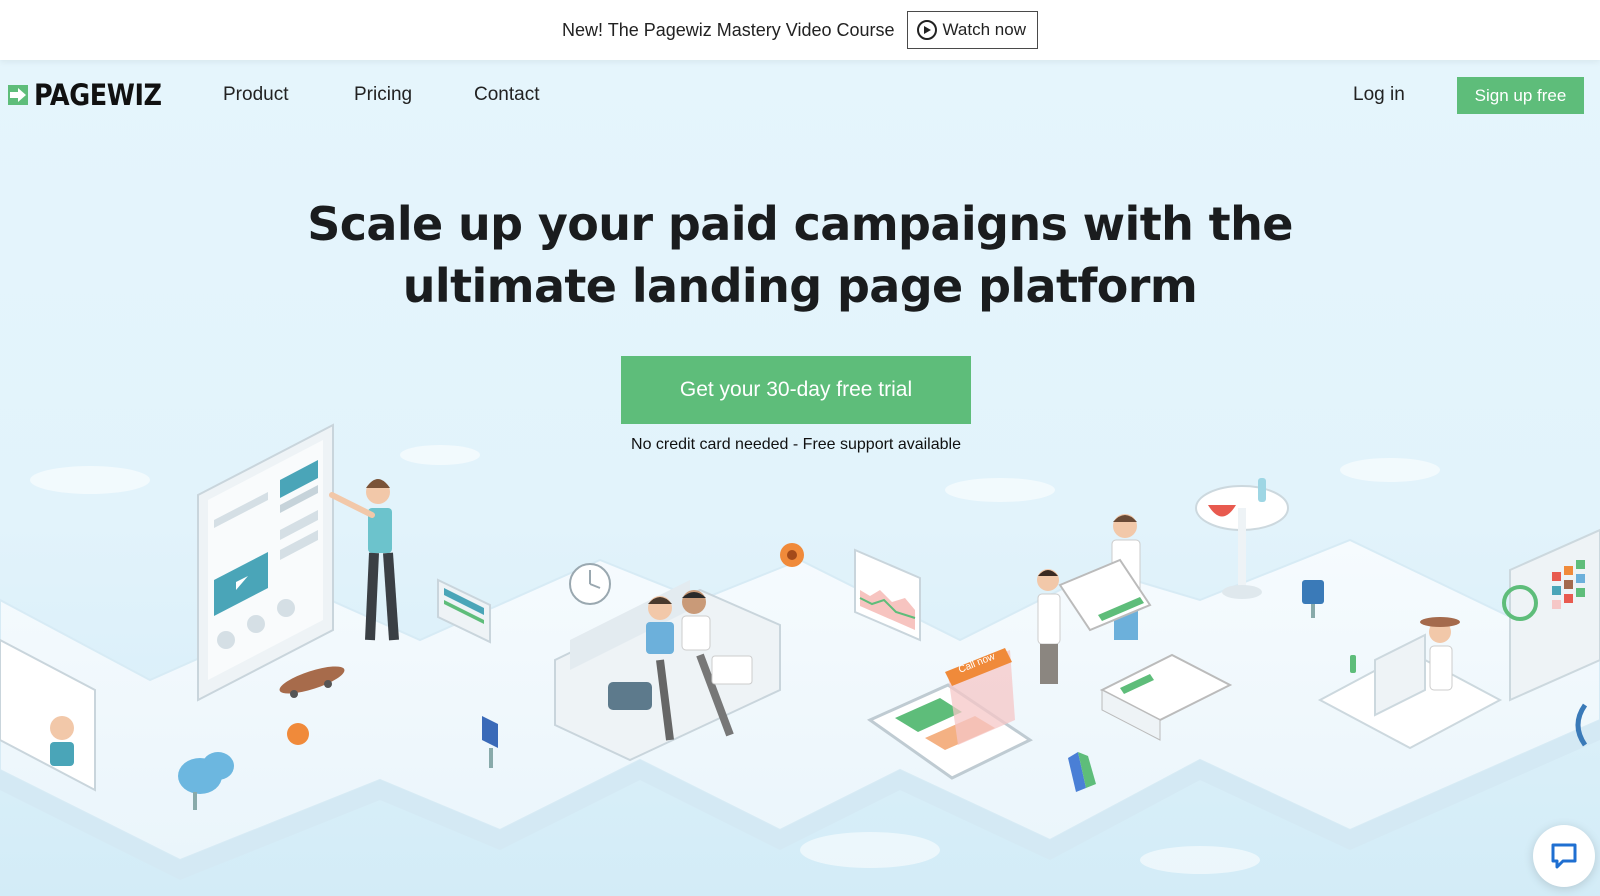  I want to click on signup-button: Sign up free, so click(1520, 95).